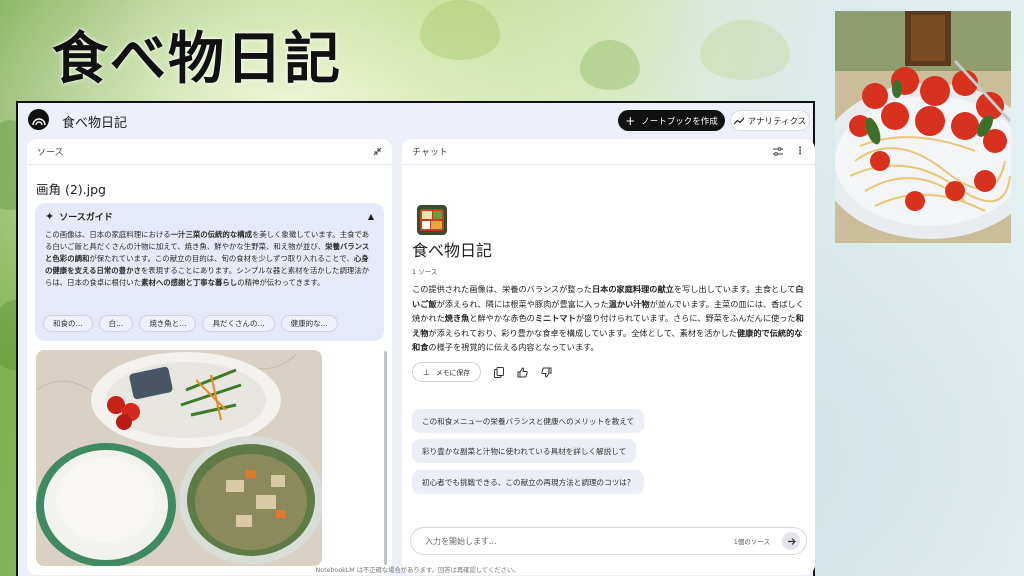 This screenshot has height=576, width=1024. What do you see at coordinates (482, 372) in the screenshot?
I see `response-actions: ⊥ メモに保存` at bounding box center [482, 372].